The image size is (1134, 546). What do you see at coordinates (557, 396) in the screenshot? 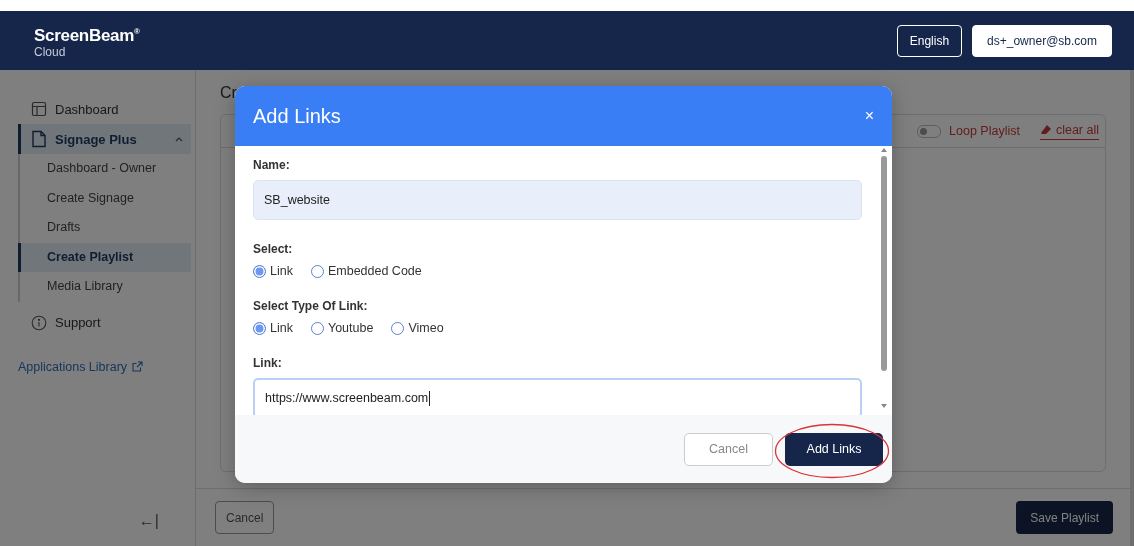
I see `link-input: https://www.screenbeam.com` at bounding box center [557, 396].